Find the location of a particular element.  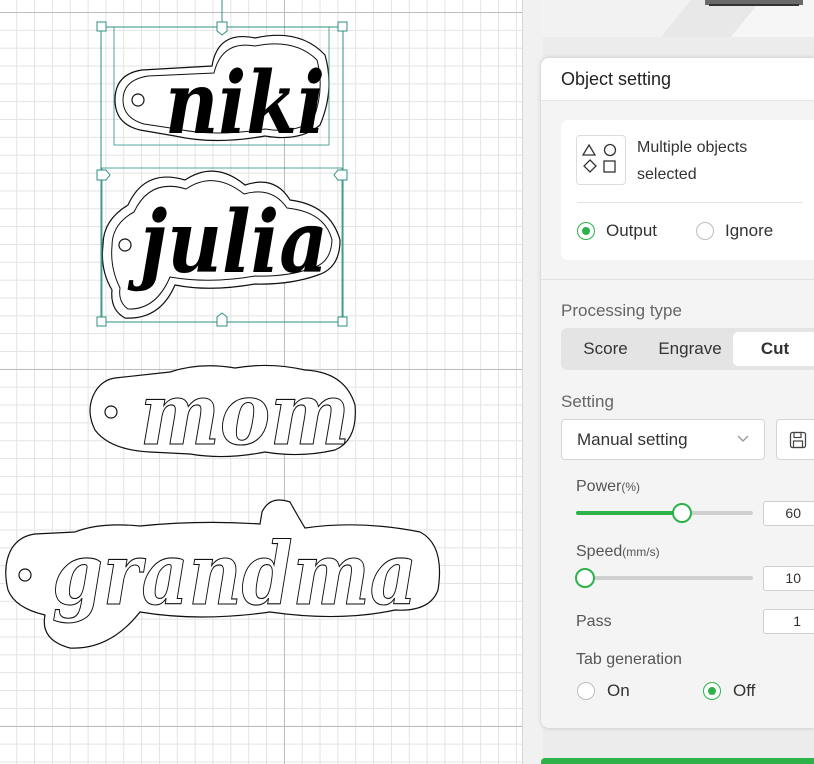

canvas-scroll-gutter is located at coordinates (532, 382).